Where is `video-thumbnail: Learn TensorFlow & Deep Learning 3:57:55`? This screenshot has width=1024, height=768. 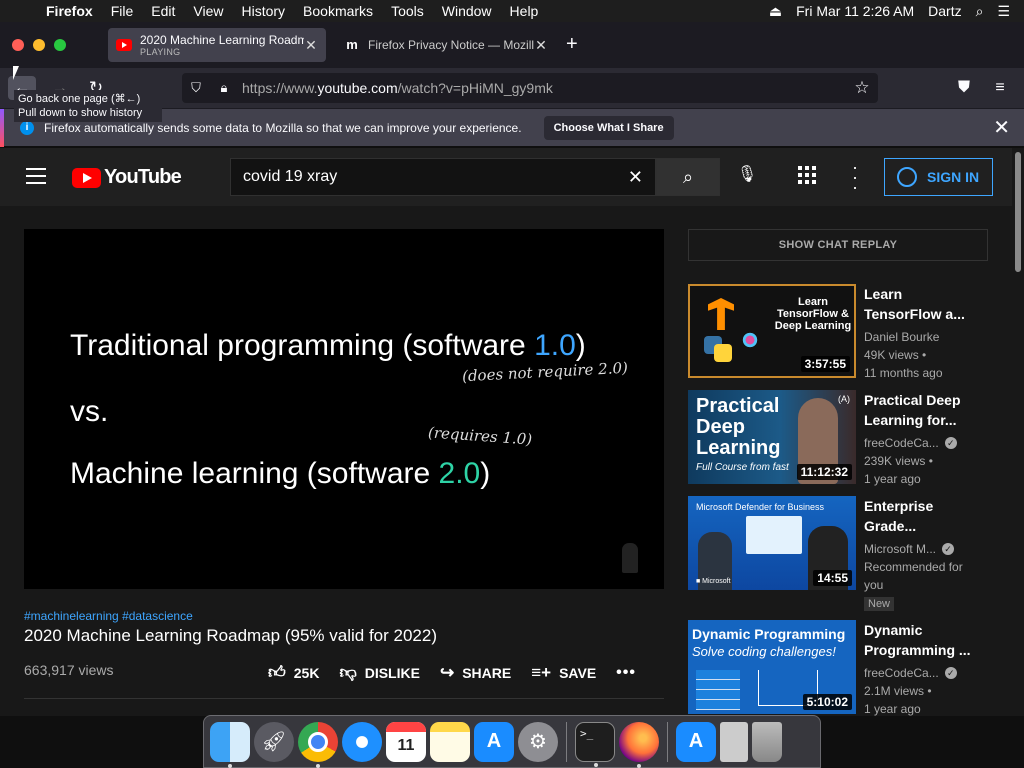
video-thumbnail: Learn TensorFlow & Deep Learning 3:57:55 is located at coordinates (772, 331).